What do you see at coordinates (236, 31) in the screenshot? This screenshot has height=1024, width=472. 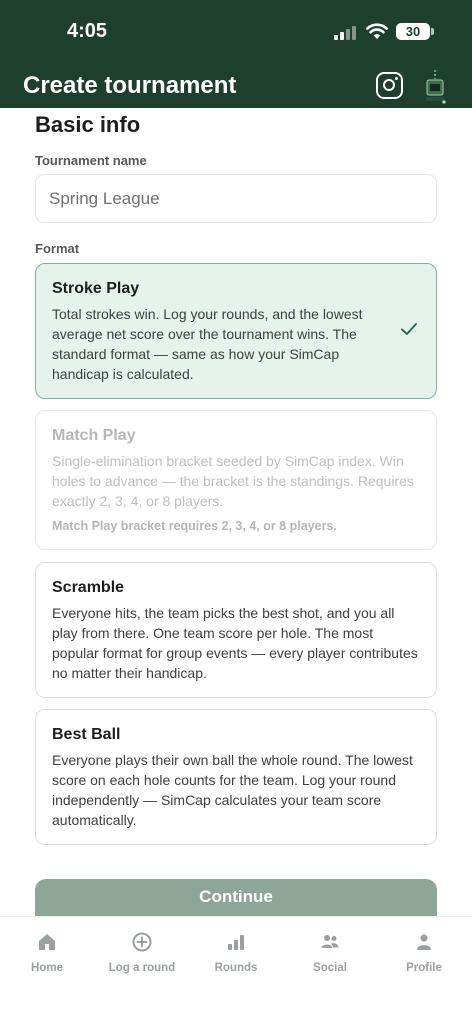 I see `status-bar: 4:05 30` at bounding box center [236, 31].